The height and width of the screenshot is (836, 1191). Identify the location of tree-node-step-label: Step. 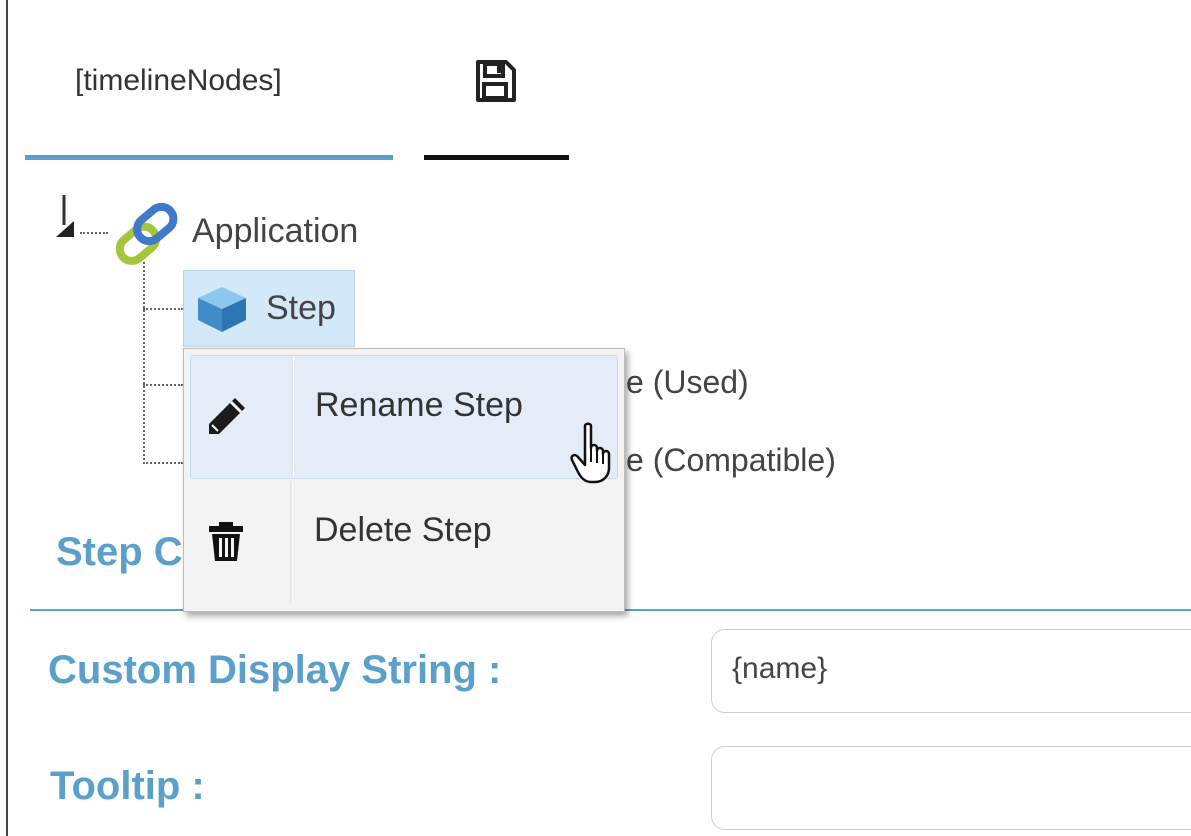
(301, 308).